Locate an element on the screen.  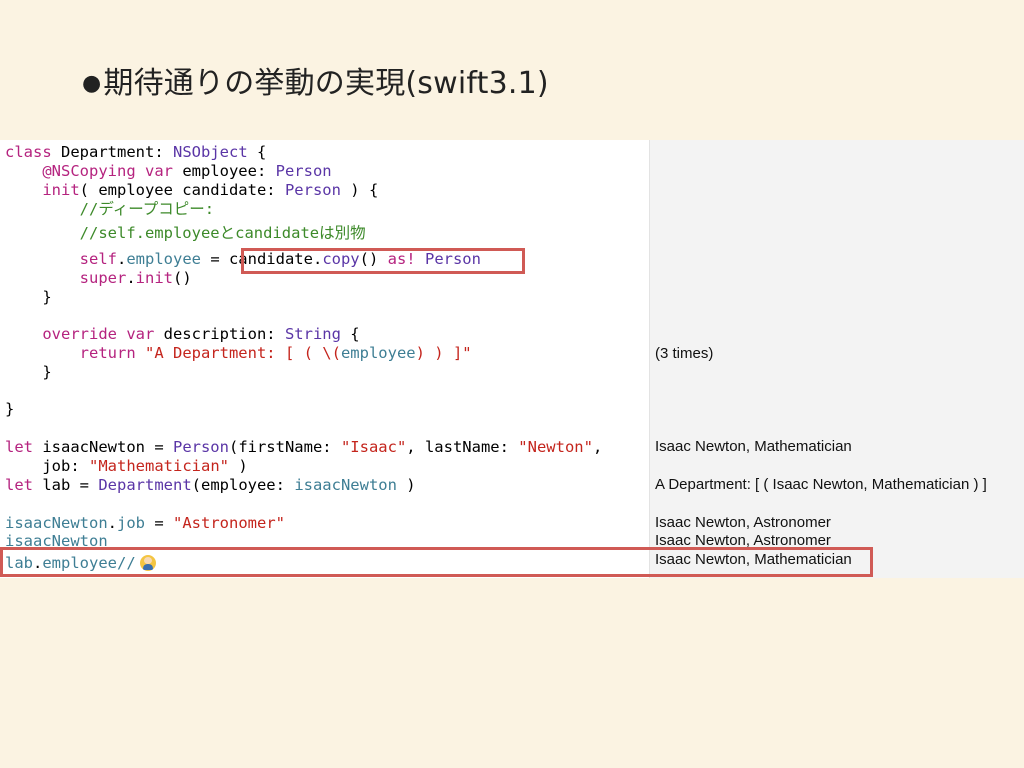
string-token: "A Department: [ ( \( is located at coordinates (238, 353).